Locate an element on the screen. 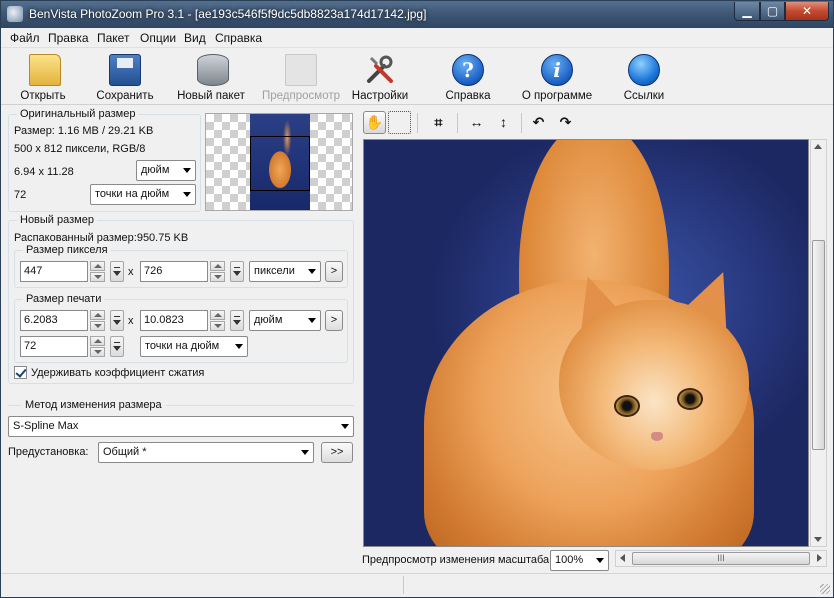  settings-label: Настройки is located at coordinates (380, 96).